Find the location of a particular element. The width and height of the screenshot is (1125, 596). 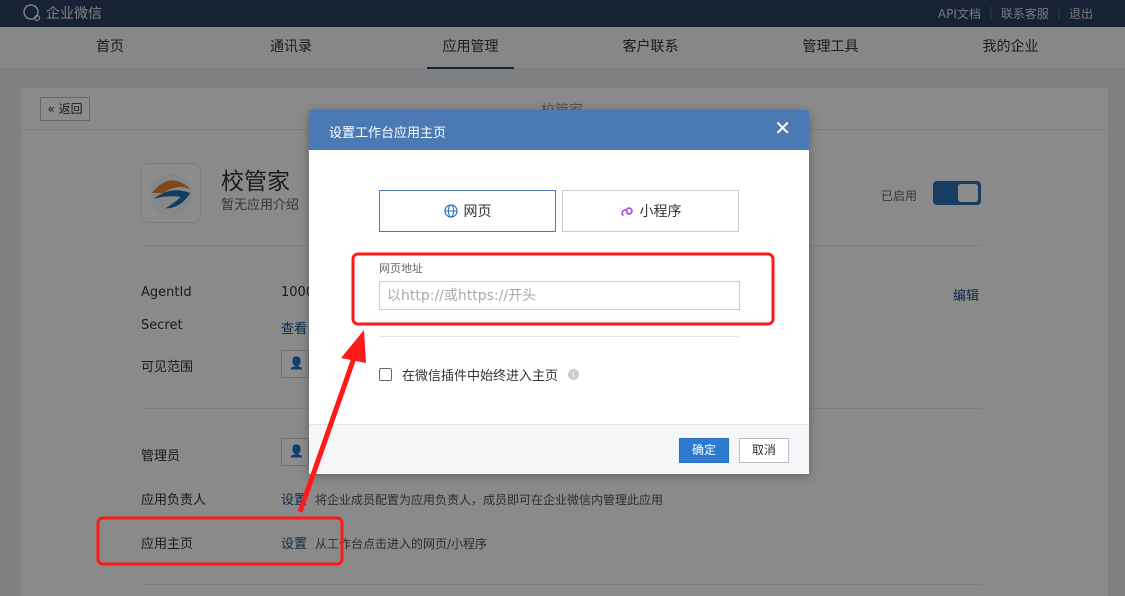

always-home-label: 在微信插件中始终进入主页 is located at coordinates (480, 374).